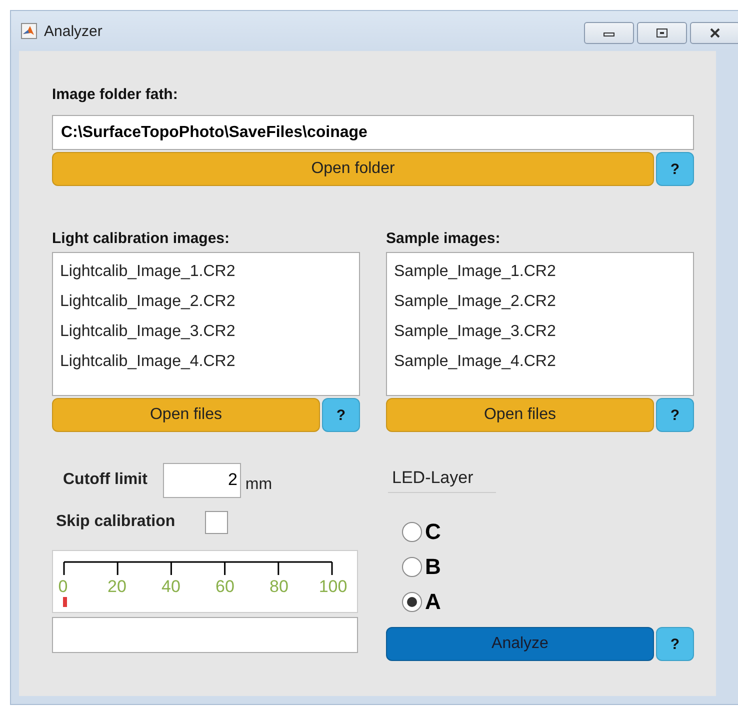  I want to click on app-logo-icon, so click(29, 31).